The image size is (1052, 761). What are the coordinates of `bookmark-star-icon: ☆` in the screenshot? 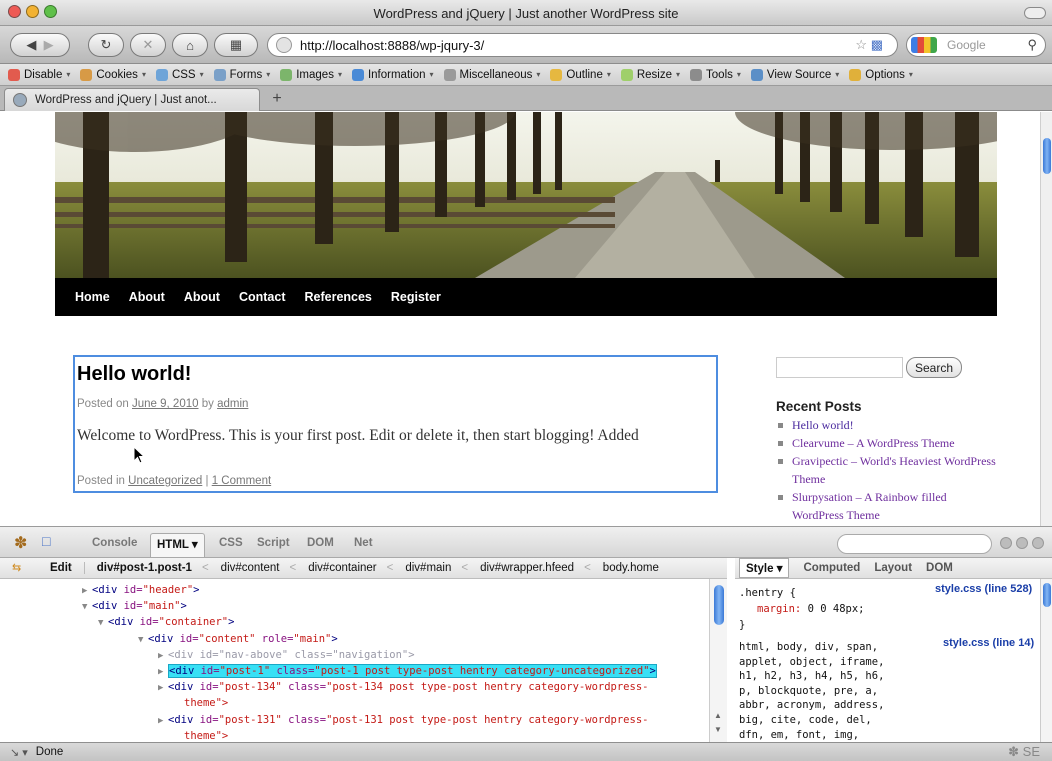 It's located at (861, 45).